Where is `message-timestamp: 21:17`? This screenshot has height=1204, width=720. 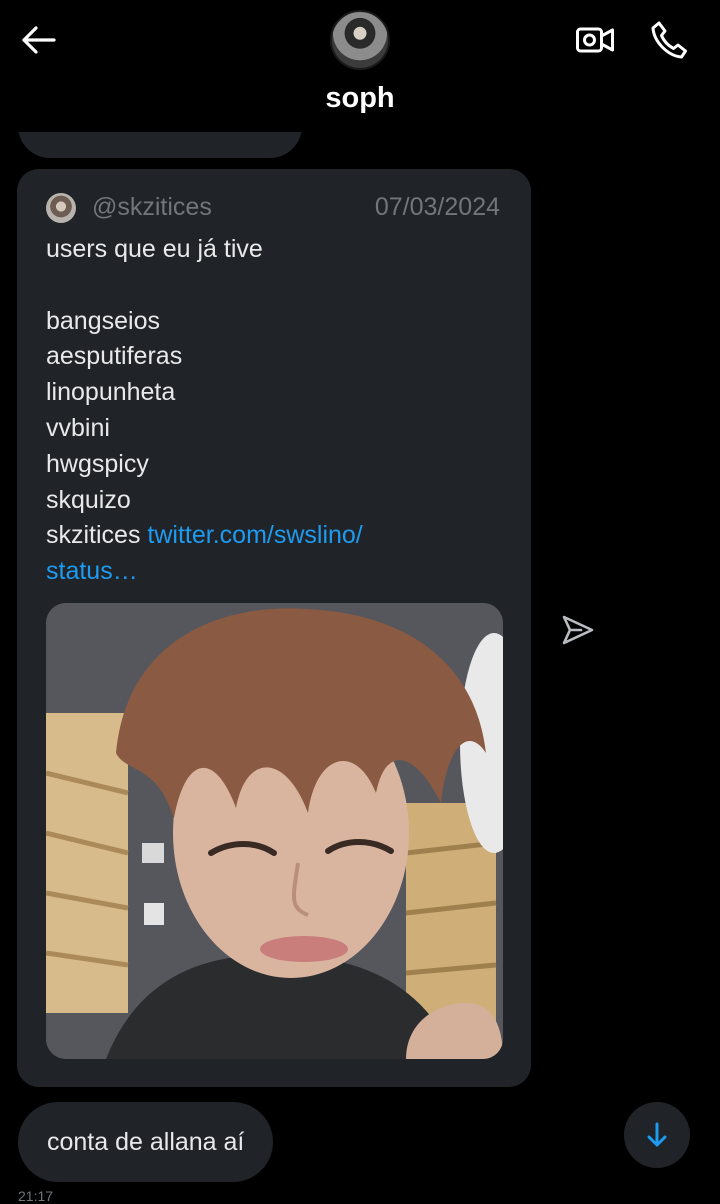
message-timestamp: 21:17 is located at coordinates (36, 1196).